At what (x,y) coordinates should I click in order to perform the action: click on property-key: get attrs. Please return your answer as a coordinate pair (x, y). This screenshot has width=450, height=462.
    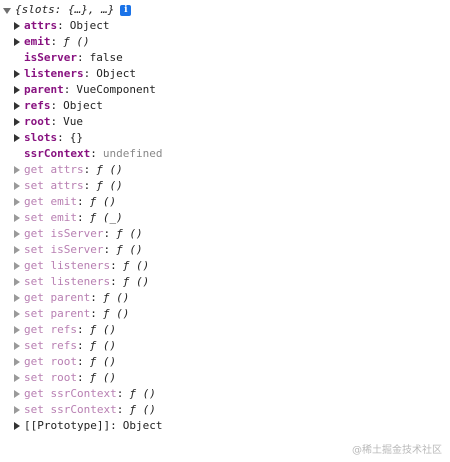
    Looking at the image, I should click on (54, 169).